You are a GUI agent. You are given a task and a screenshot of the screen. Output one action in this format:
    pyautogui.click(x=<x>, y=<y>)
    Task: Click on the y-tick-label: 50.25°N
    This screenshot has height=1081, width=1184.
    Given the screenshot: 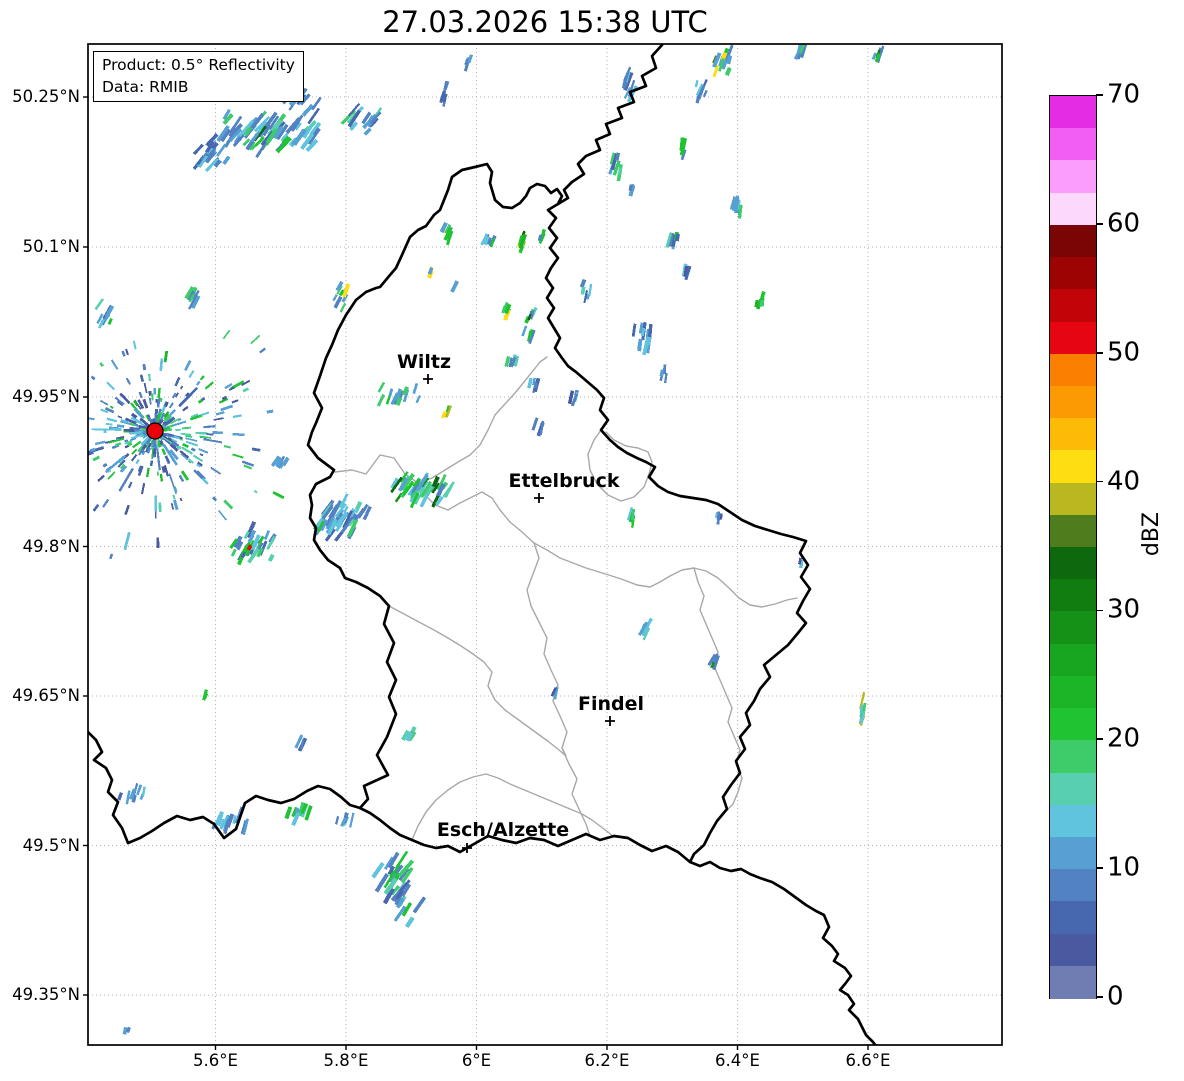 What is the action you would take?
    pyautogui.click(x=46, y=97)
    